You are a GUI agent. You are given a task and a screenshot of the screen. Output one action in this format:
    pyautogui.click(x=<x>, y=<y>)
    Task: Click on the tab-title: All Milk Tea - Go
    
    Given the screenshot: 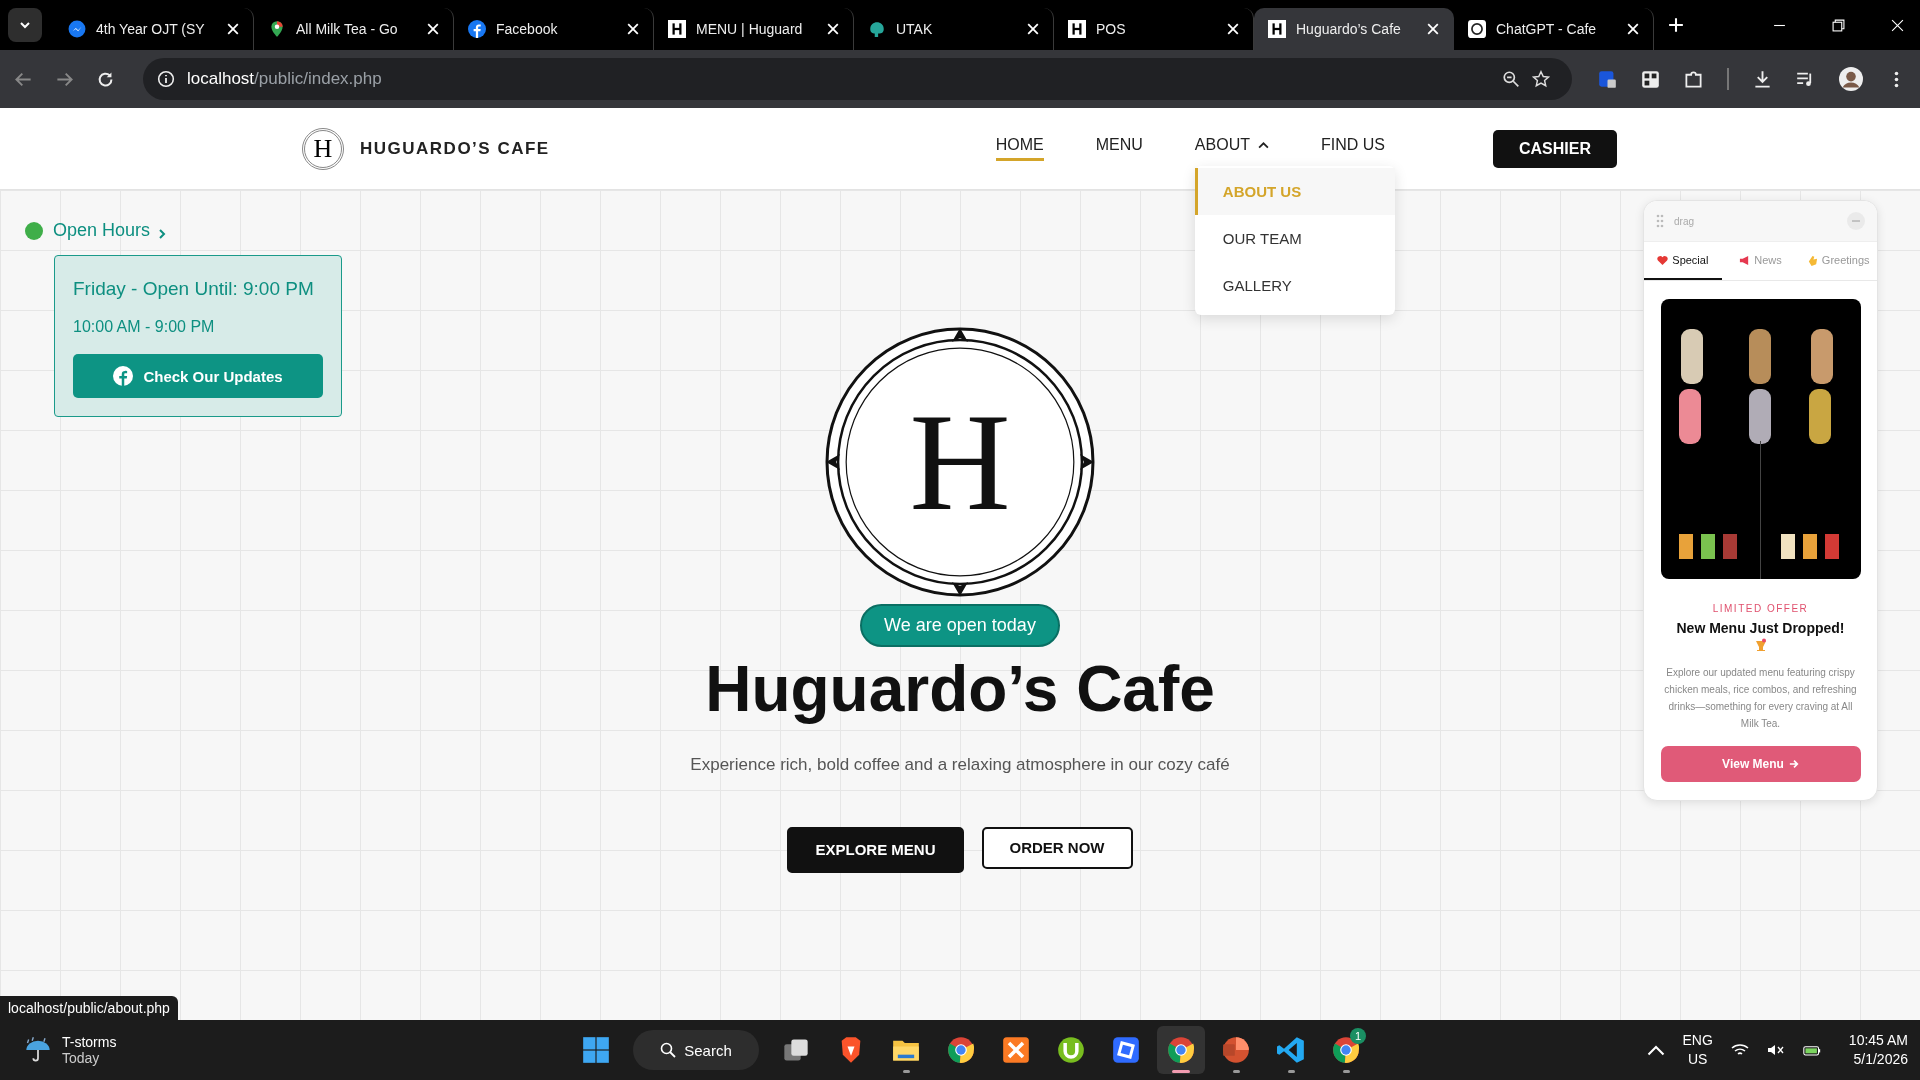 What is the action you would take?
    pyautogui.click(x=347, y=29)
    